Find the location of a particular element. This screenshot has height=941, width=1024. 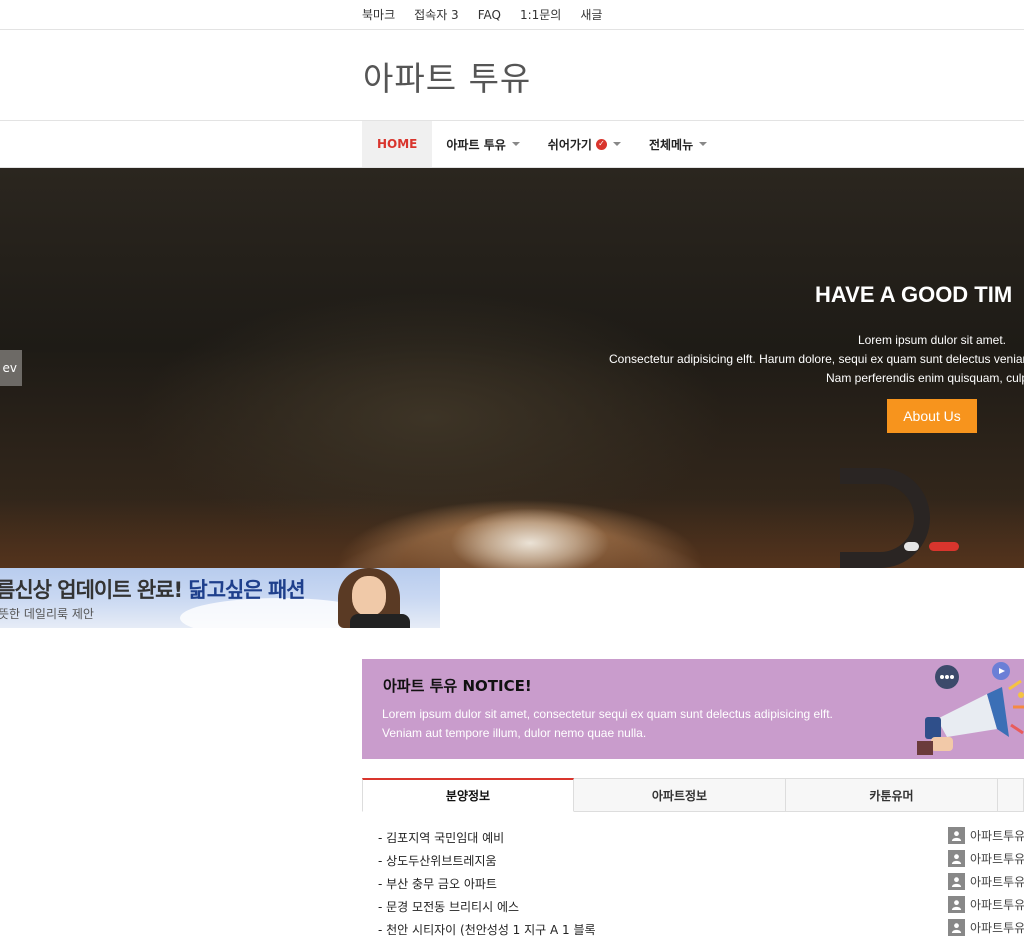

tab-more is located at coordinates (1011, 795).